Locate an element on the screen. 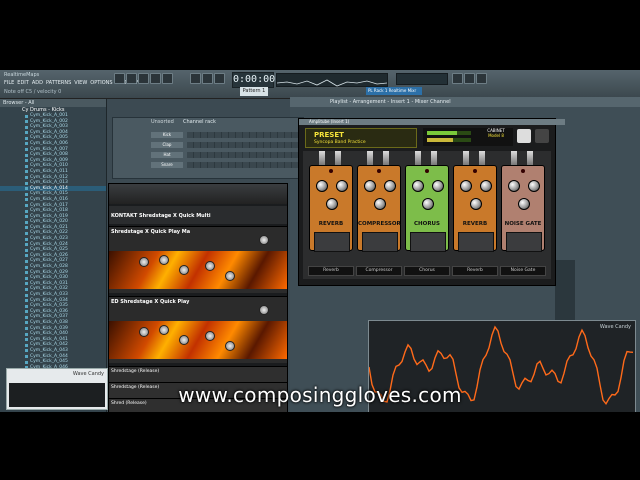  pattern-selector: Pattern 1 is located at coordinates (254, 91).